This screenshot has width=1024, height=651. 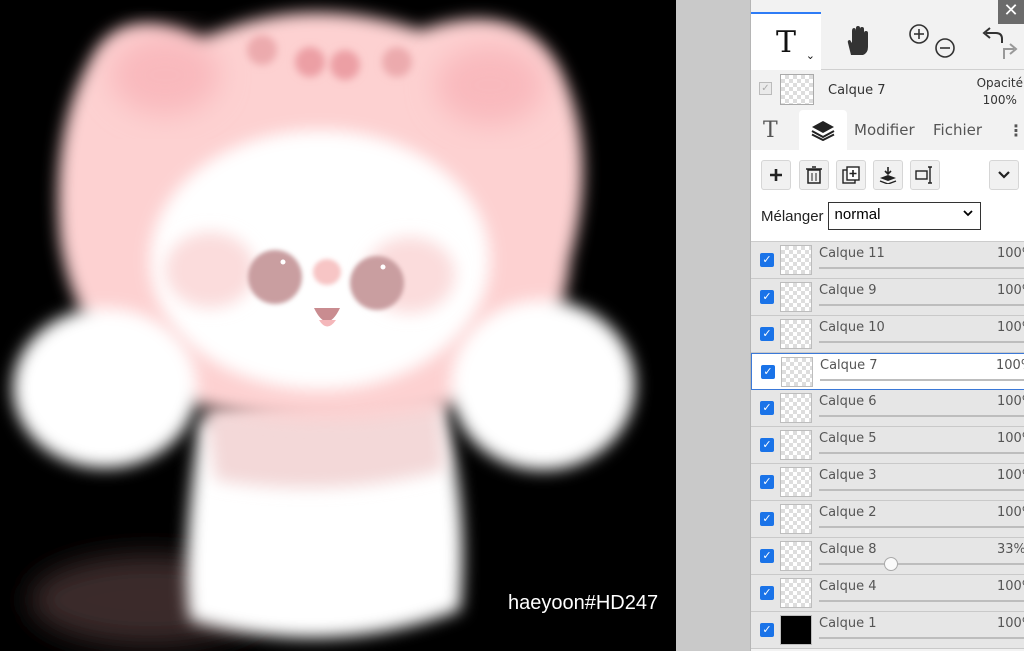 I want to click on opacity-readout: Opacité 100%, so click(x=1000, y=92).